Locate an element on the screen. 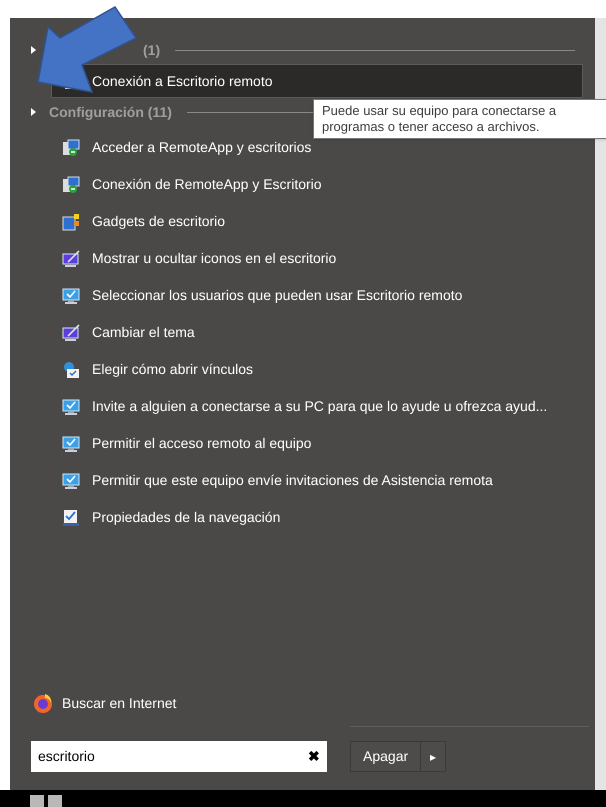  web-search-link: Buscar en Internet is located at coordinates (119, 703).